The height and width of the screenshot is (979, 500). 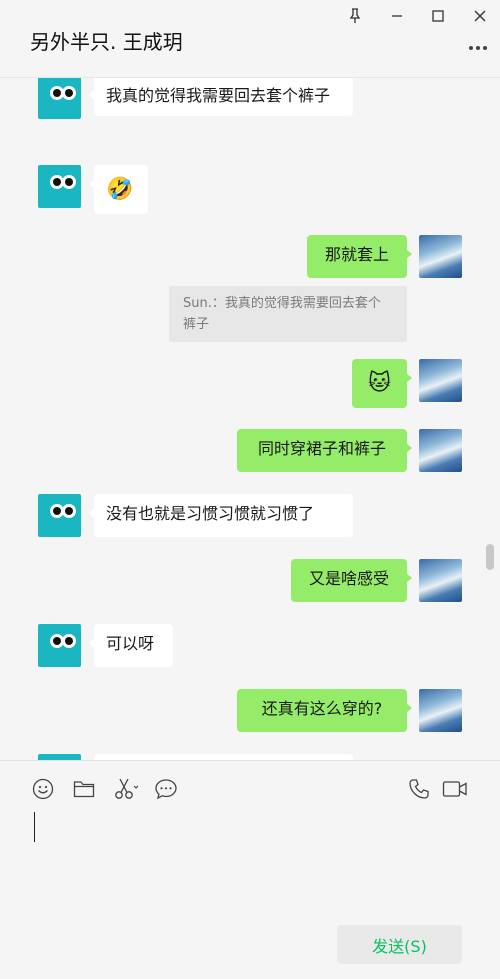 What do you see at coordinates (250, 864) in the screenshot?
I see `message-input` at bounding box center [250, 864].